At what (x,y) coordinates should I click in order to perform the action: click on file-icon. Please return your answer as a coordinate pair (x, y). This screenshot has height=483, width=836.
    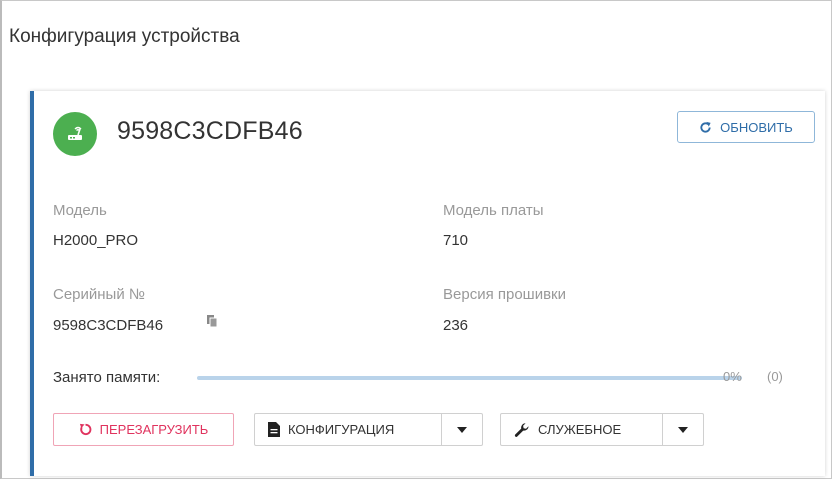
    Looking at the image, I should click on (274, 429).